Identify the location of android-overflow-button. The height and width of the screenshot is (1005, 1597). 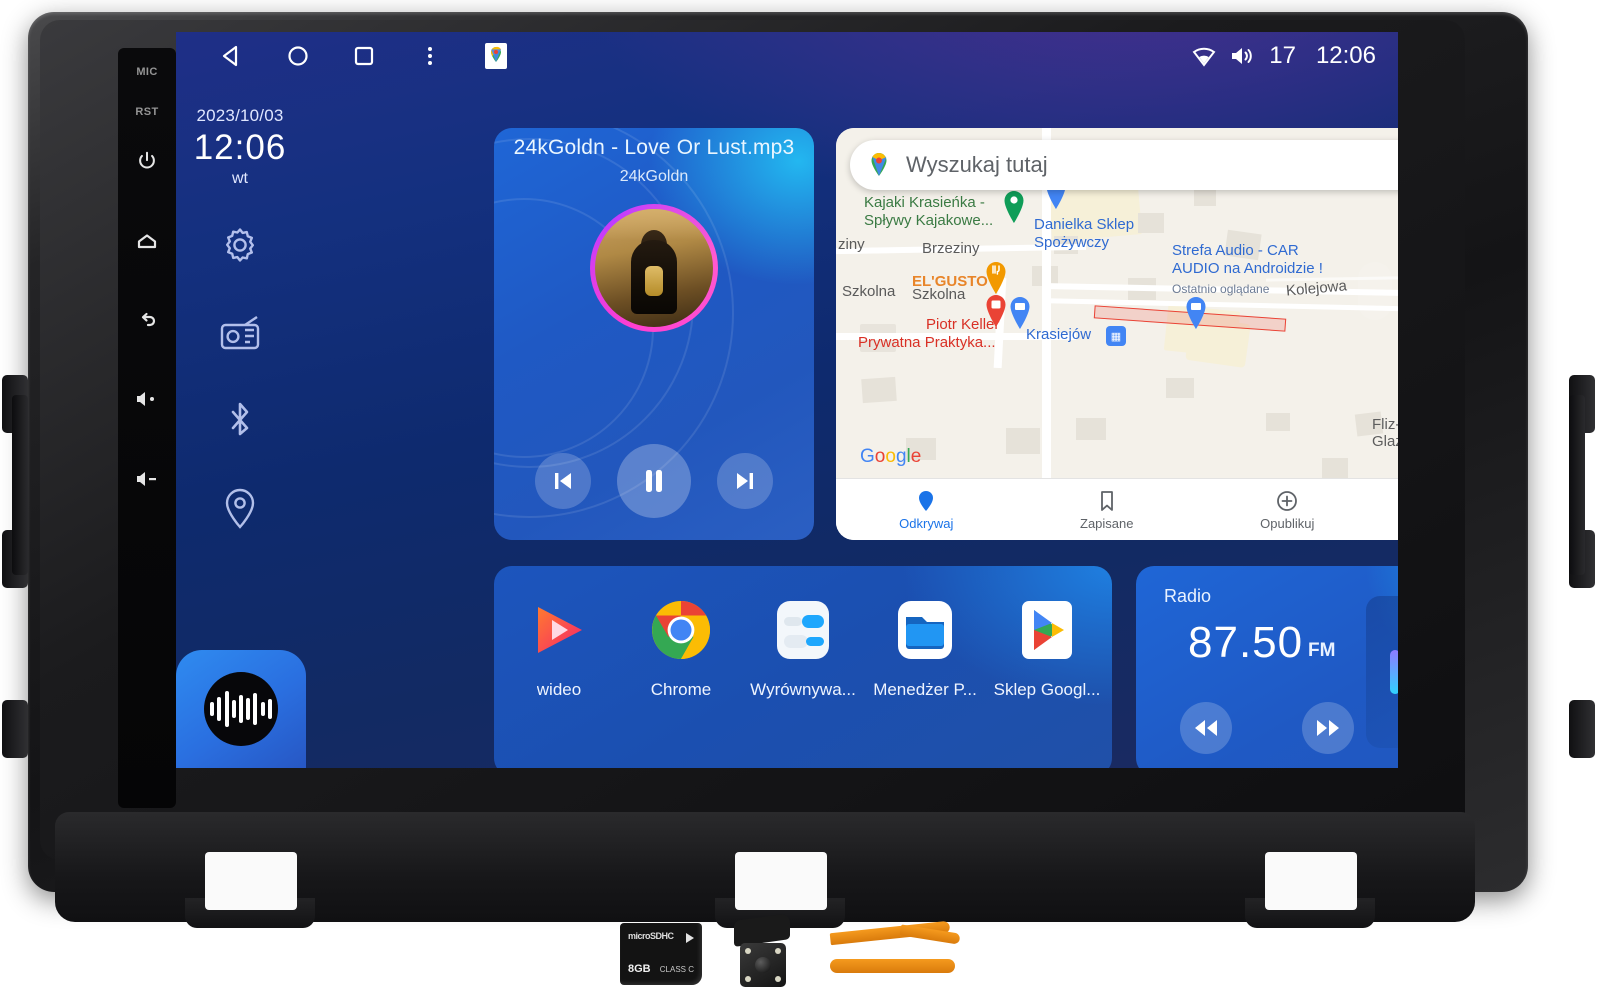
(430, 56).